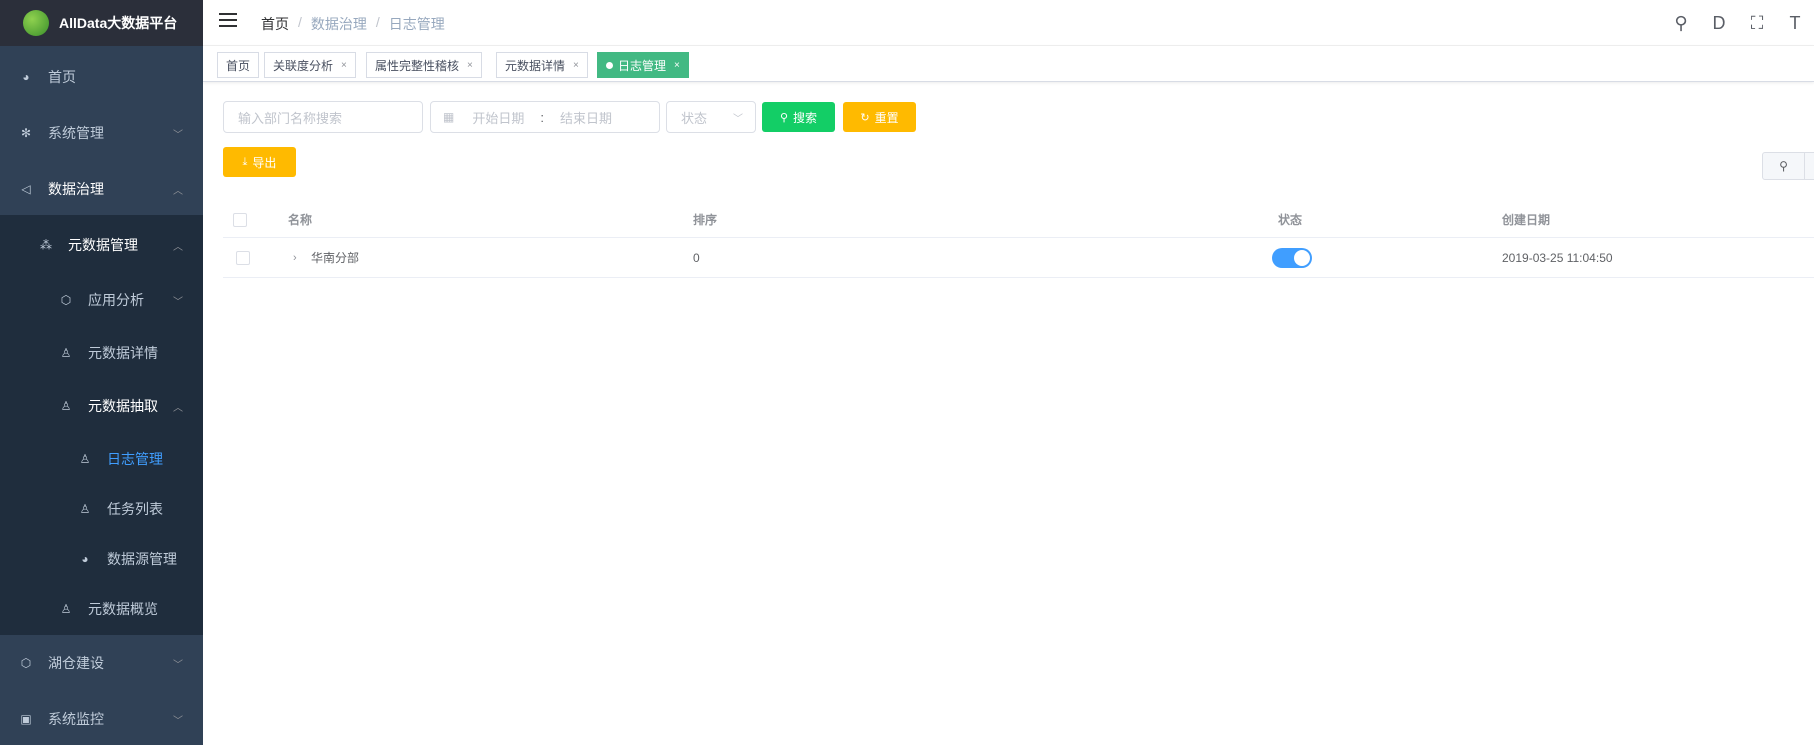 The image size is (1814, 745). Describe the element at coordinates (240, 219) in the screenshot. I see `select-all-checkbox` at that location.